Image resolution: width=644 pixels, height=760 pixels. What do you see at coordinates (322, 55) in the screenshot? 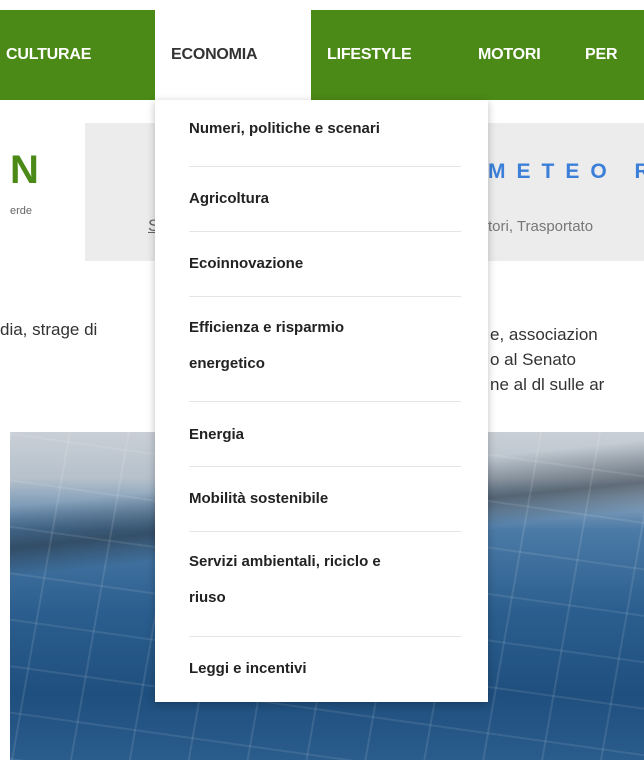
I see `main-navbar` at bounding box center [322, 55].